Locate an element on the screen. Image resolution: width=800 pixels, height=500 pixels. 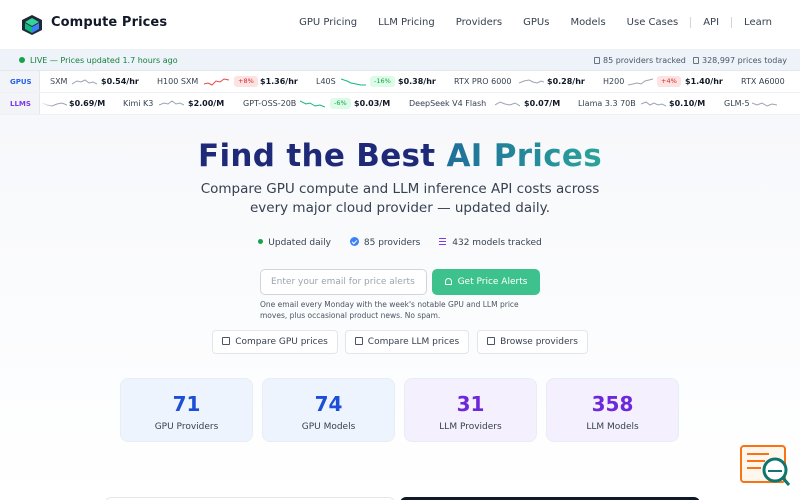
ticker-price: $0.54/hr is located at coordinates (120, 81).